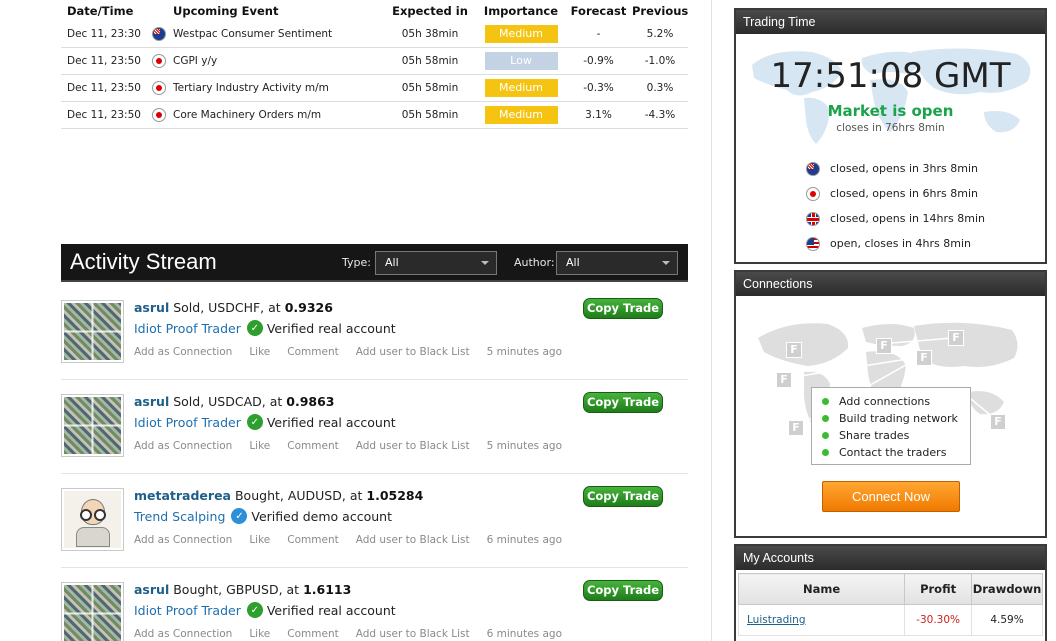 The height and width of the screenshot is (641, 1056). What do you see at coordinates (298, 495) in the screenshot?
I see `post-action: Bought, AUDUSD, at` at bounding box center [298, 495].